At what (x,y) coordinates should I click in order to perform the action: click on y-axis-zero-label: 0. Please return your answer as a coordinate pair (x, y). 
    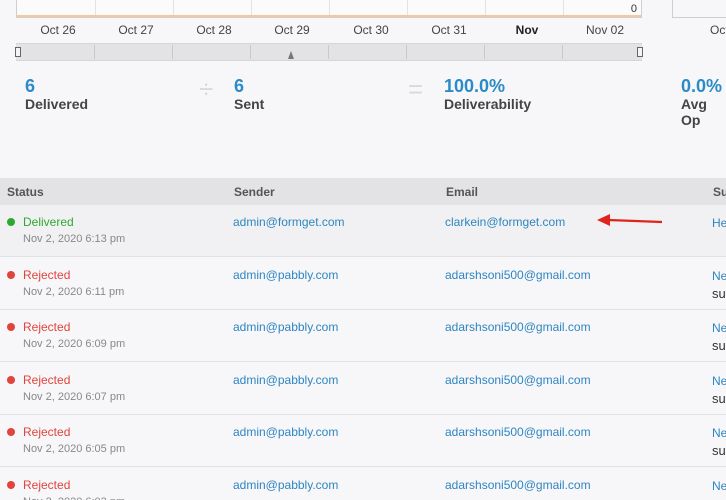
    Looking at the image, I should click on (633, 9).